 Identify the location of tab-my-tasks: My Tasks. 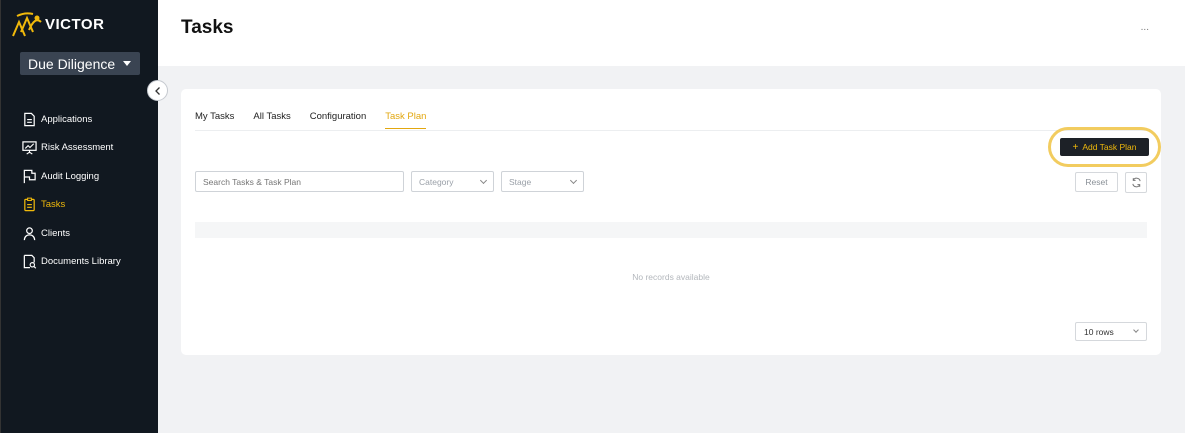
(214, 120).